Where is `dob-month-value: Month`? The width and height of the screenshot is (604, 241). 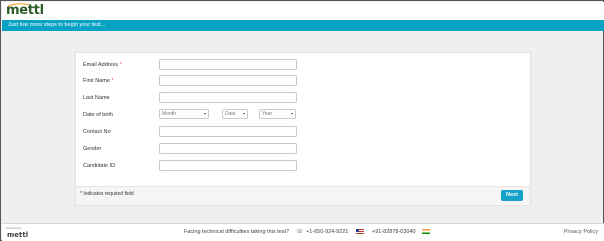 dob-month-value: Month is located at coordinates (169, 114).